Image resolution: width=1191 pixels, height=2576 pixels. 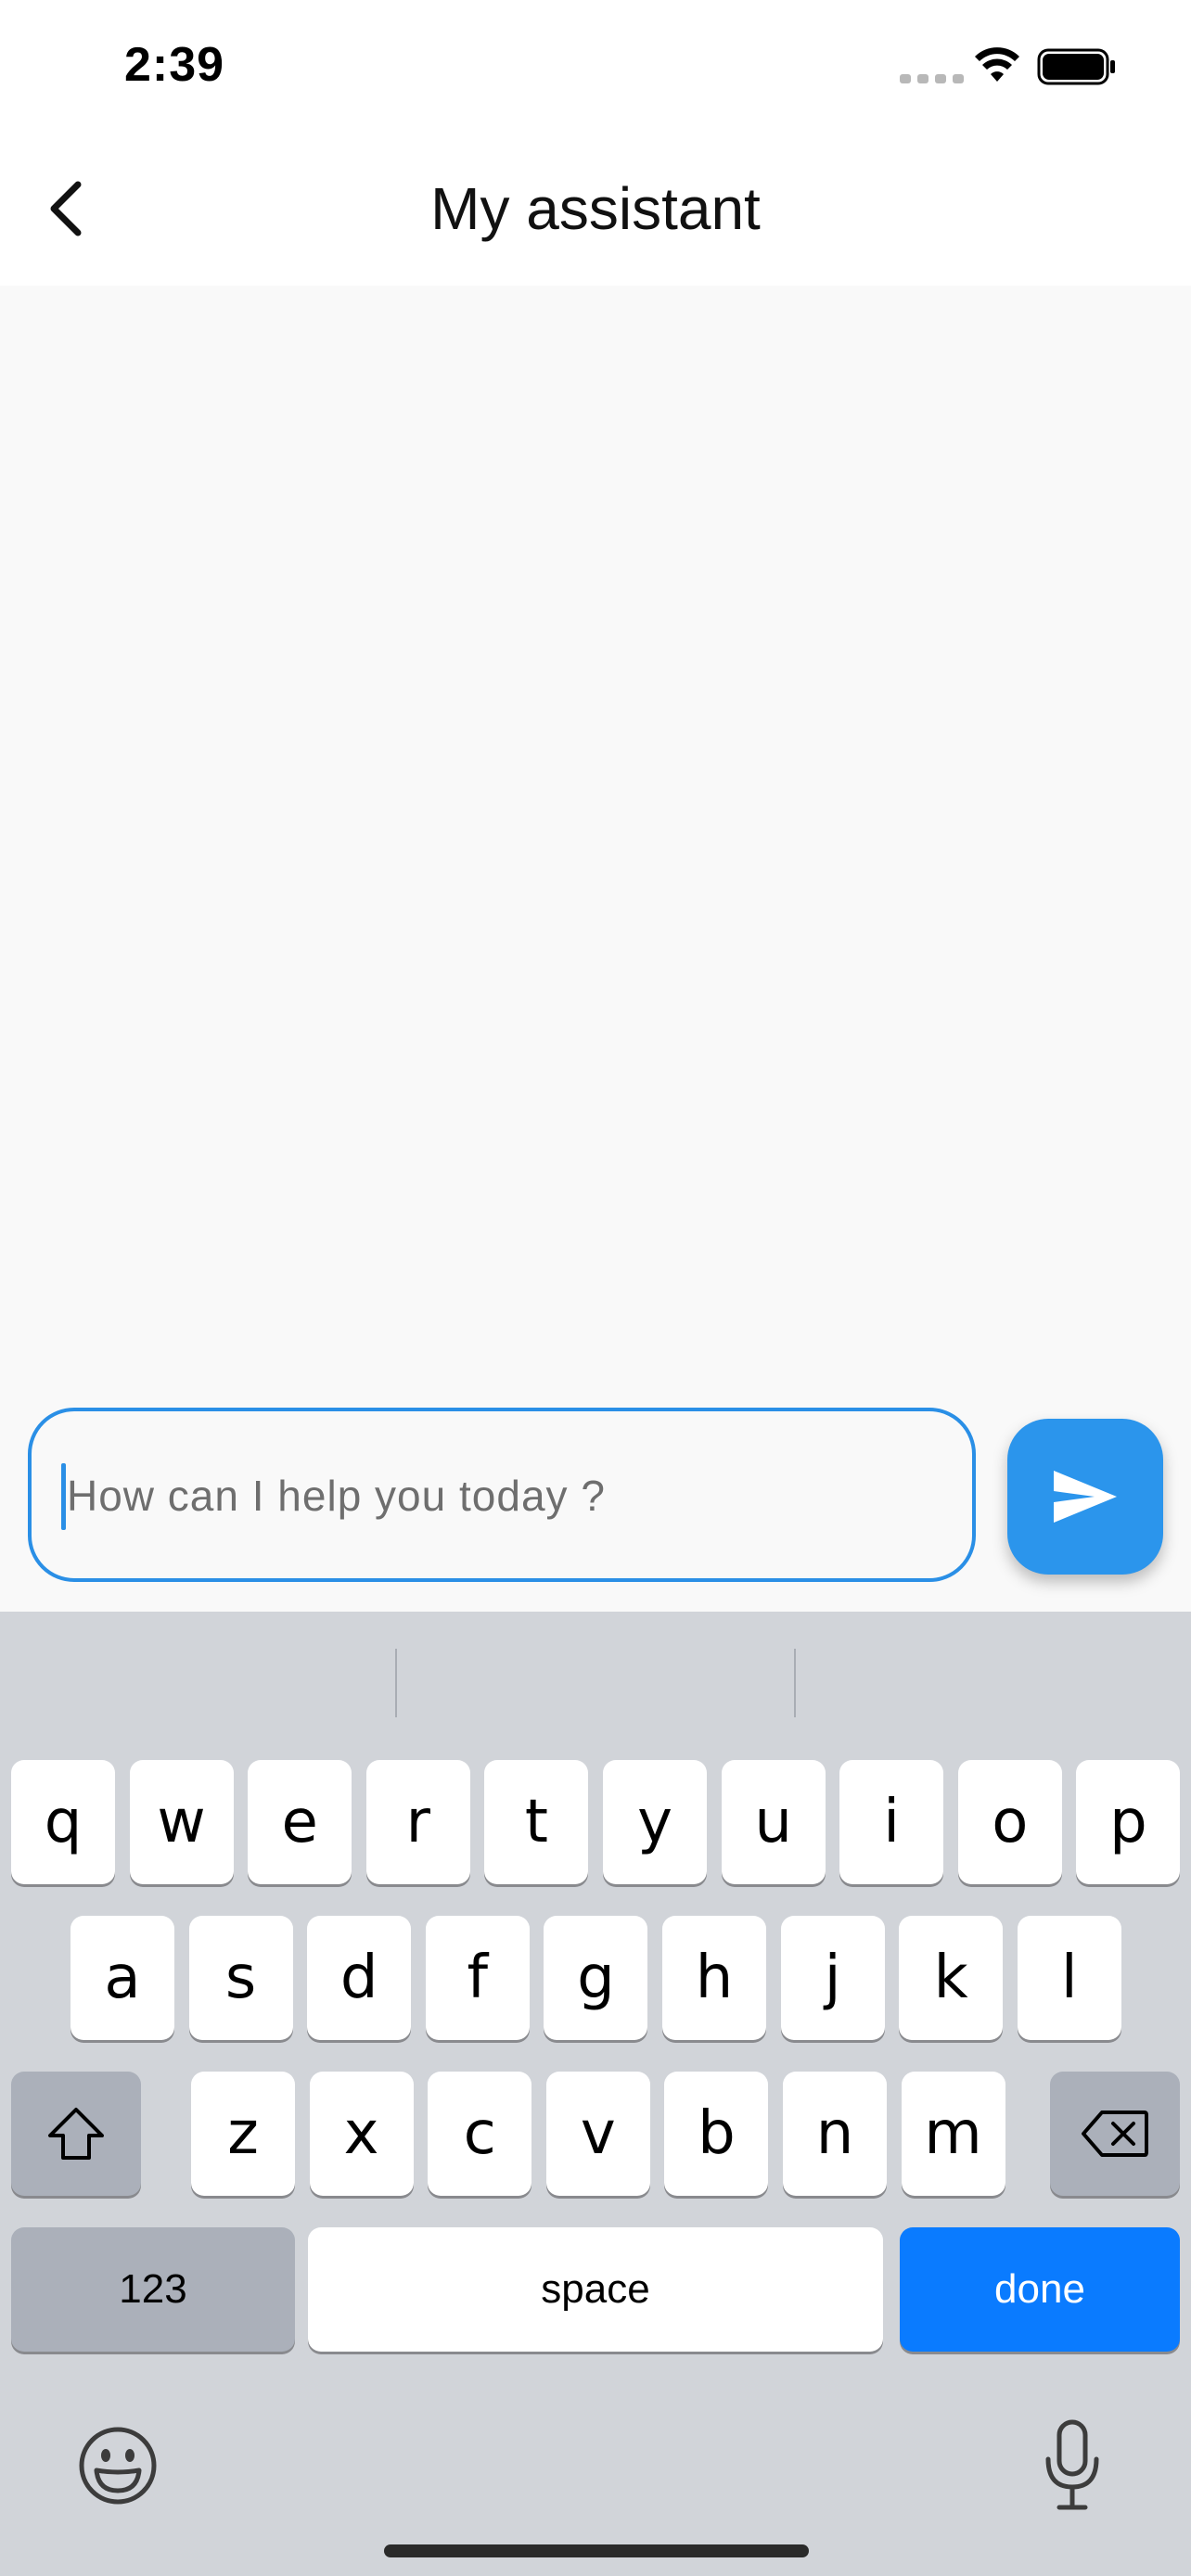 I want to click on navigation-bar: My assistant, so click(x=595, y=212).